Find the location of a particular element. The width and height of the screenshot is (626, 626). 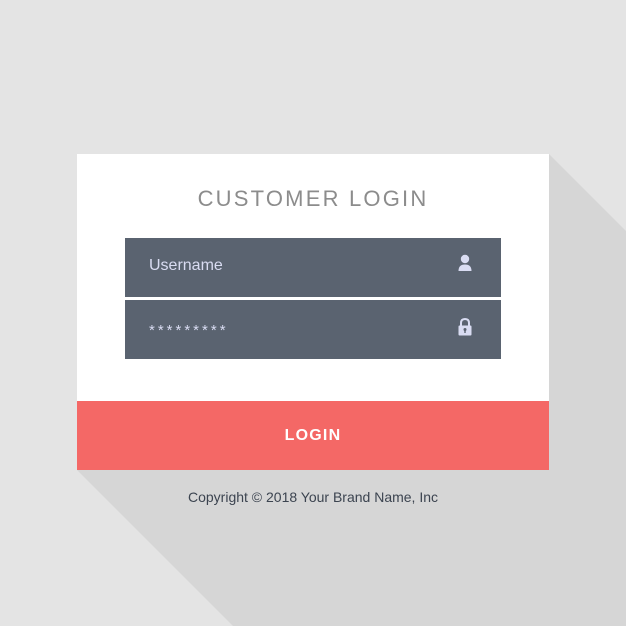

username-placeholder: Username is located at coordinates (186, 265).